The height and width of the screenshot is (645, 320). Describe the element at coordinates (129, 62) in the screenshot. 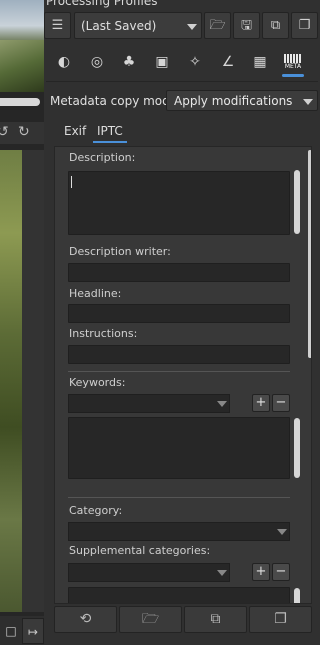

I see `color-icon: ♣` at that location.